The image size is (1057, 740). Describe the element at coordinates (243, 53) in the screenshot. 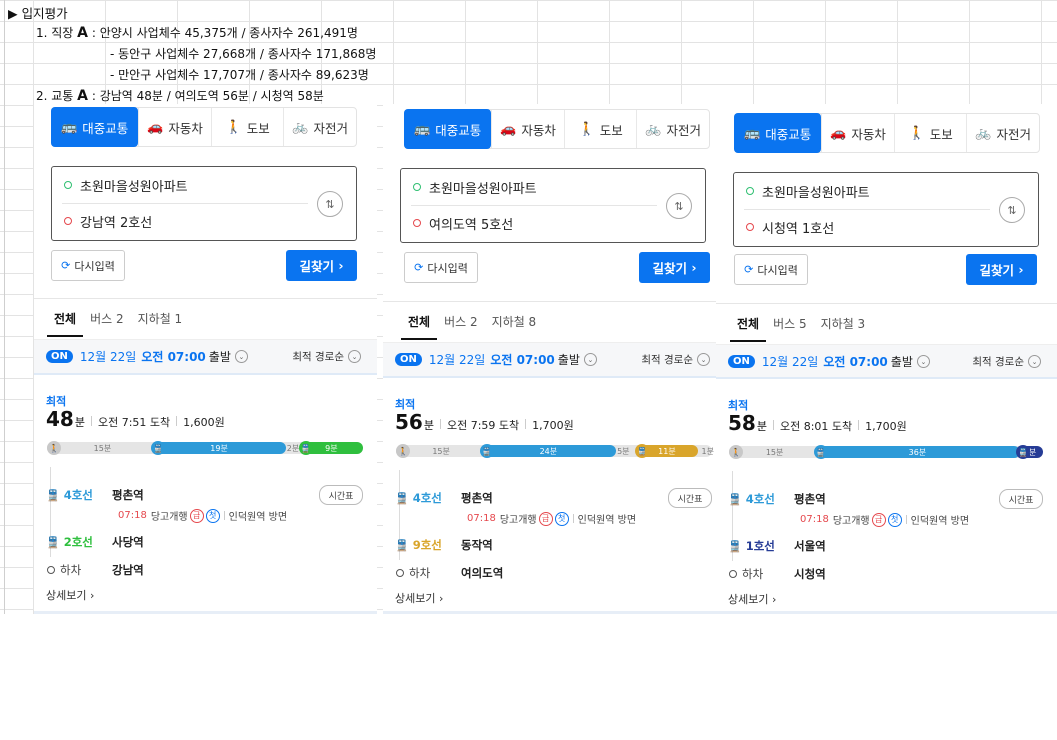

I see `sheet-line-dongan: - 동안구 사업체수 27,668개 / 종사자수 171,868명` at that location.